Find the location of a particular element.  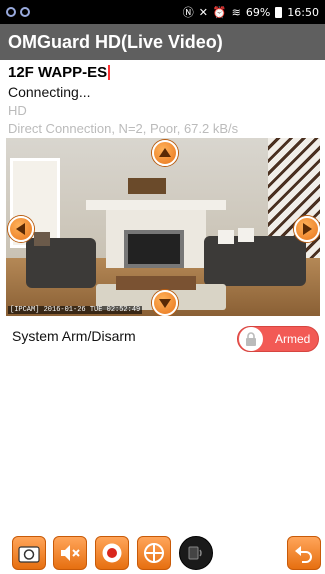

snapshot-button is located at coordinates (29, 553).